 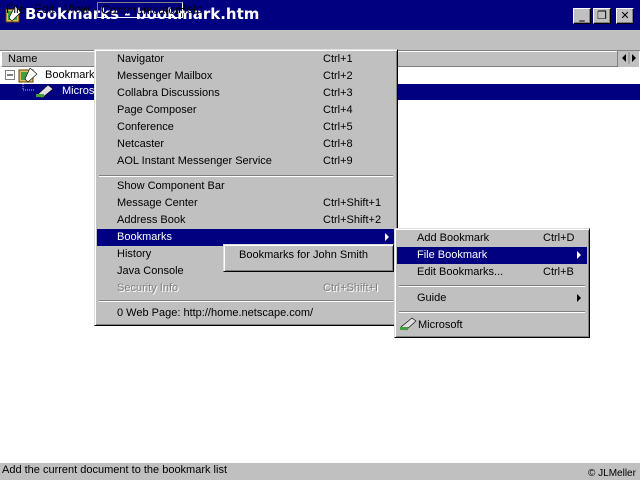 What do you see at coordinates (141, 144) in the screenshot?
I see `menu-item-label: Netcaster` at bounding box center [141, 144].